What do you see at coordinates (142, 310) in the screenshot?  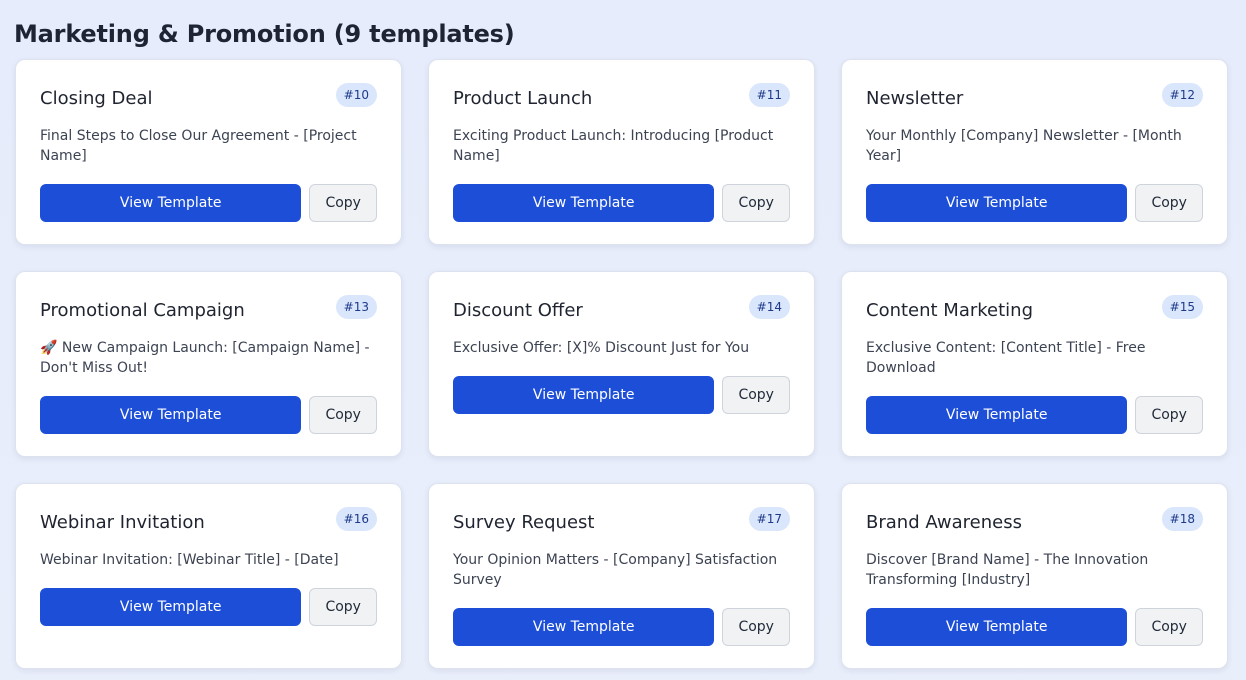 I see `template-title: Promotional Campaign` at bounding box center [142, 310].